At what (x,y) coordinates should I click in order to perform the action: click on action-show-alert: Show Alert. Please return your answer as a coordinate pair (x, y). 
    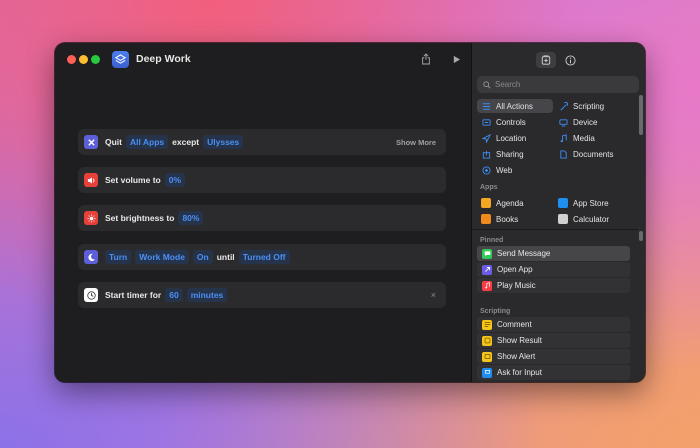
    Looking at the image, I should click on (553, 356).